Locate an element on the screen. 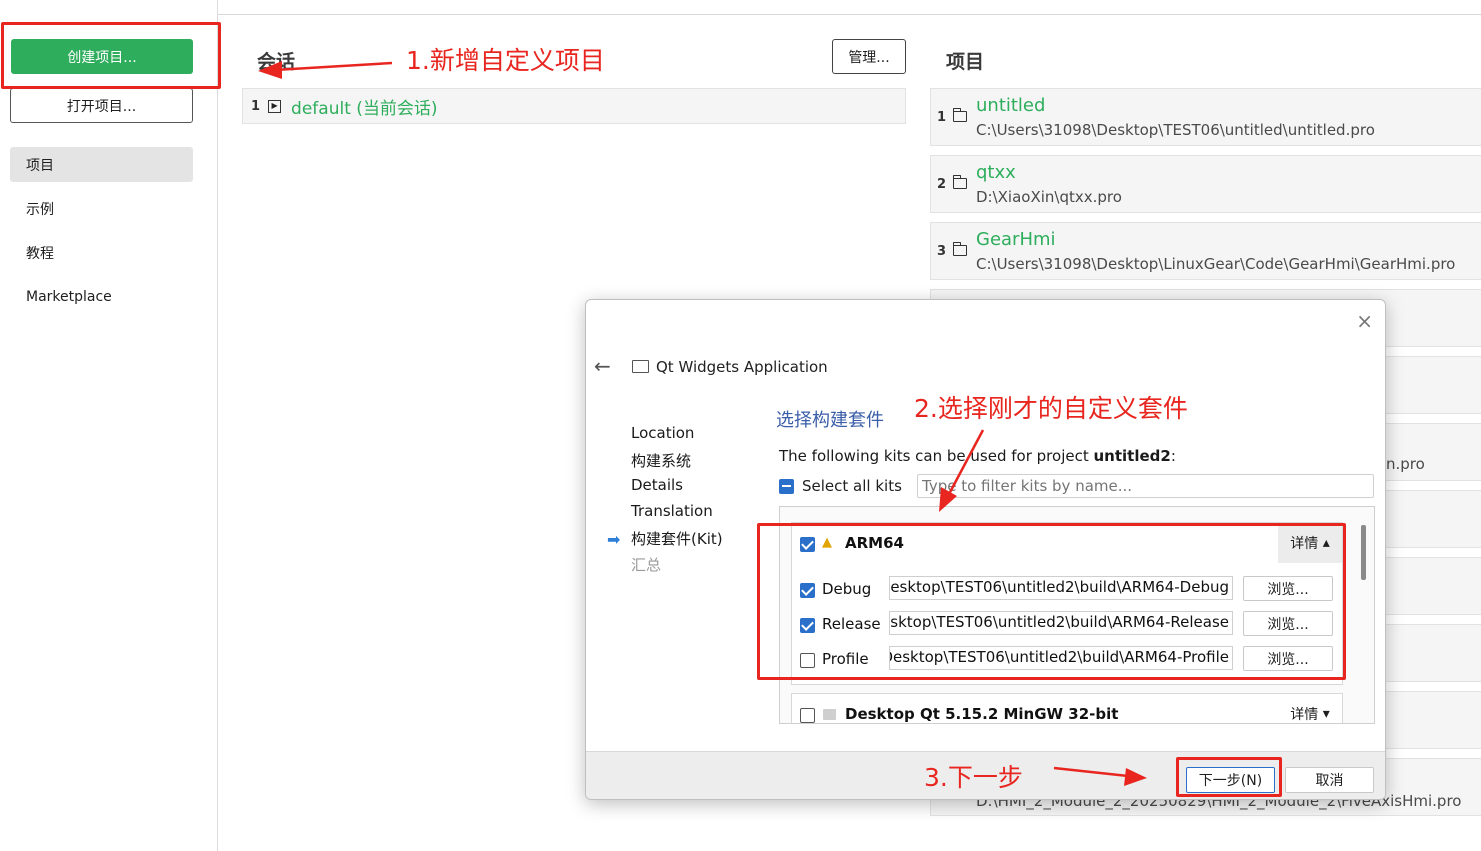 The height and width of the screenshot is (851, 1481). kit-filter-input is located at coordinates (1145, 486).